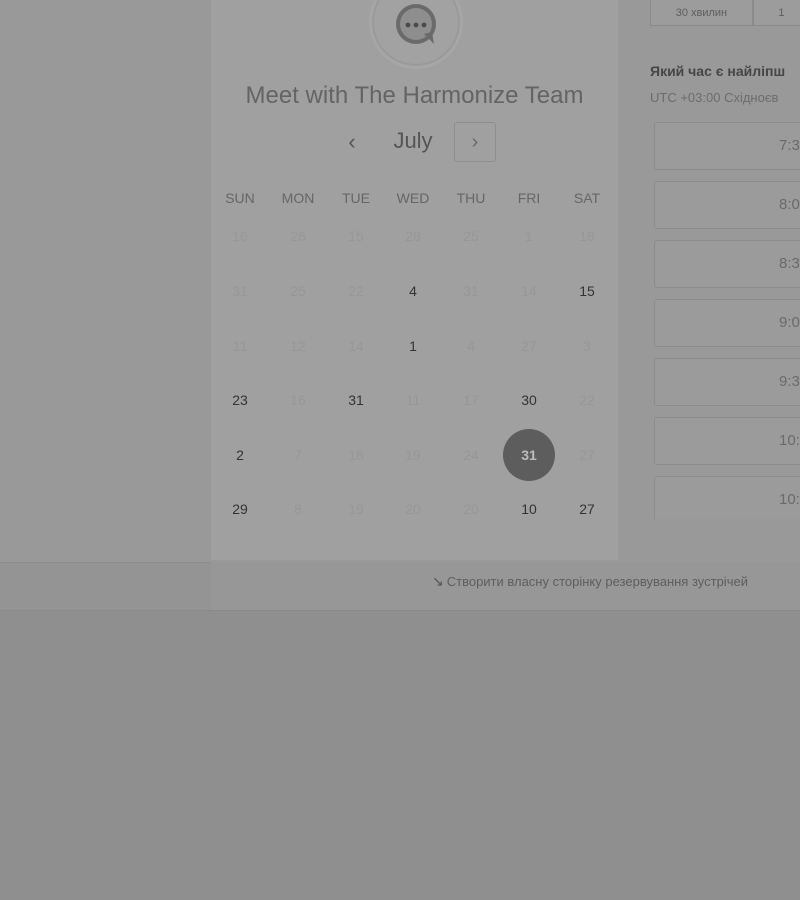 This screenshot has height=900, width=800. What do you see at coordinates (587, 509) in the screenshot?
I see `available-day: 27` at bounding box center [587, 509].